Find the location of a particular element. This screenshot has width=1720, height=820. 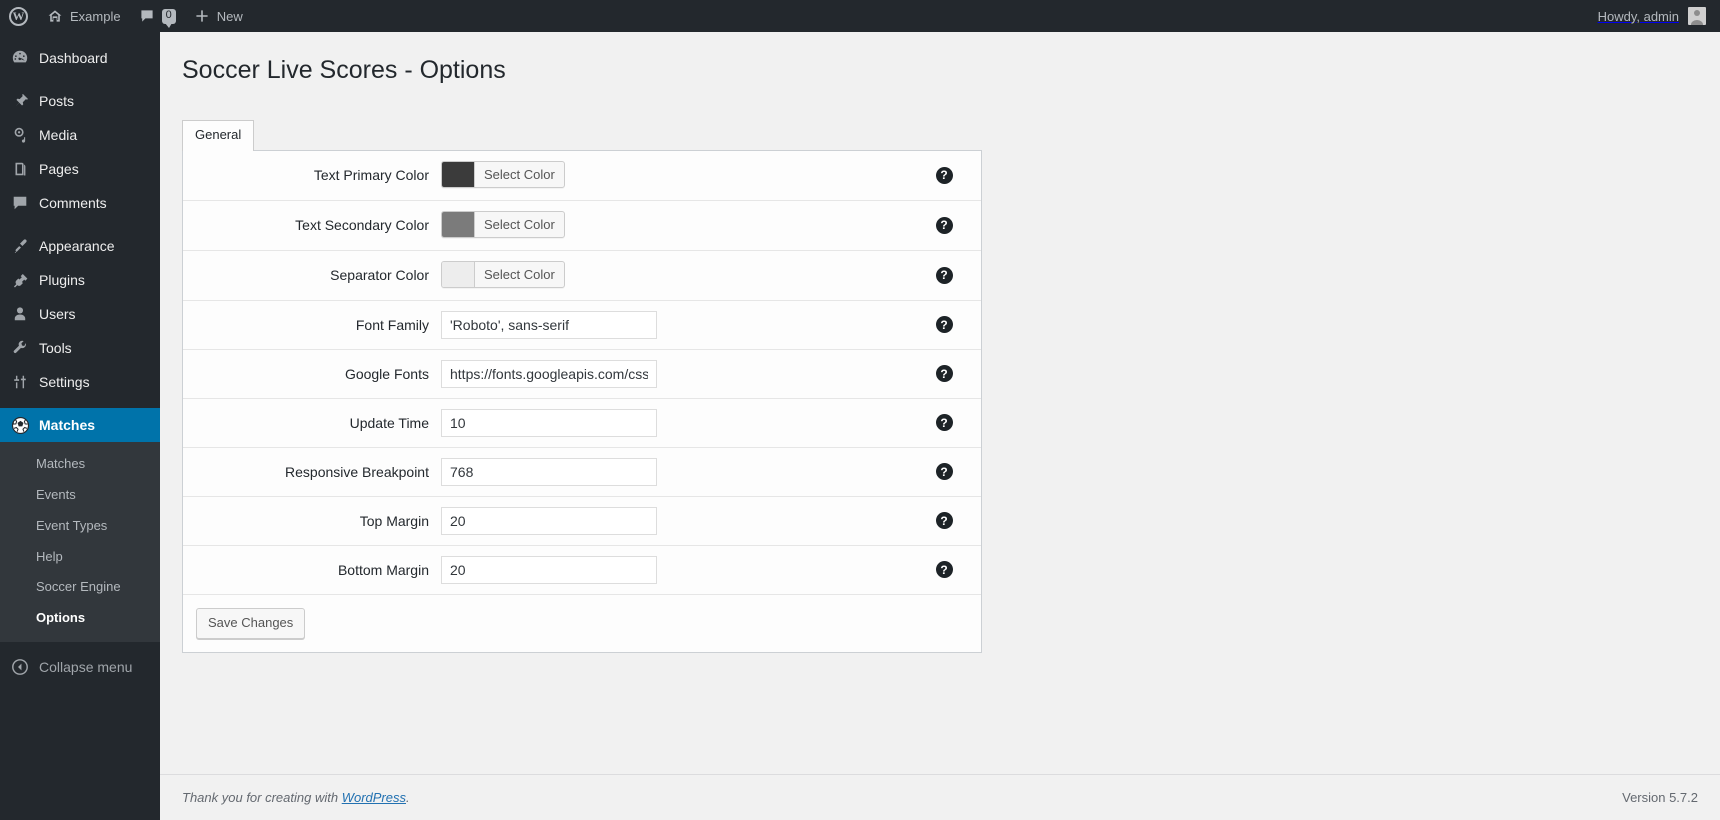

field-label-font-family: Font Family is located at coordinates (392, 324).